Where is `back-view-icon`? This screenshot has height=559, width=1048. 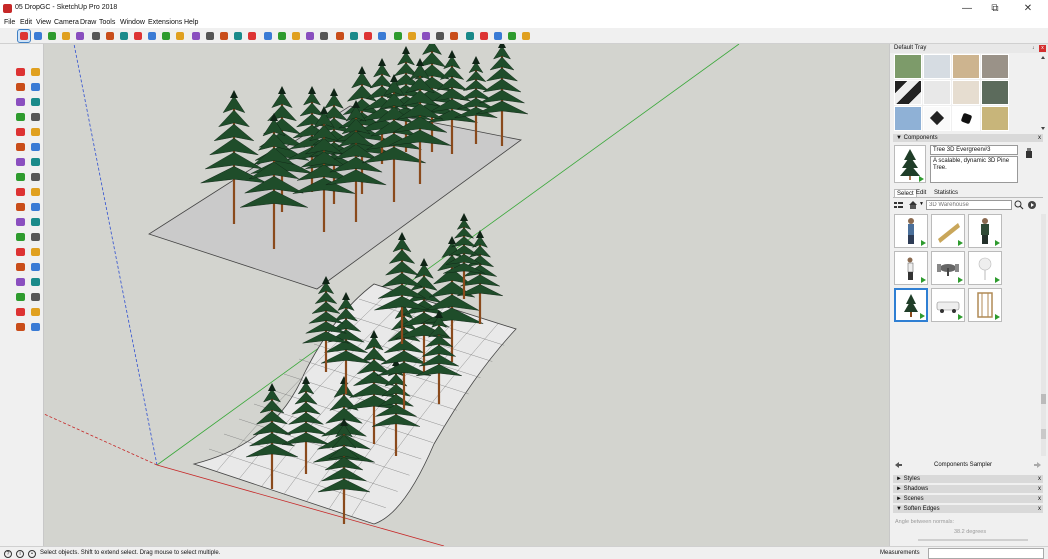 back-view-icon is located at coordinates (512, 36).